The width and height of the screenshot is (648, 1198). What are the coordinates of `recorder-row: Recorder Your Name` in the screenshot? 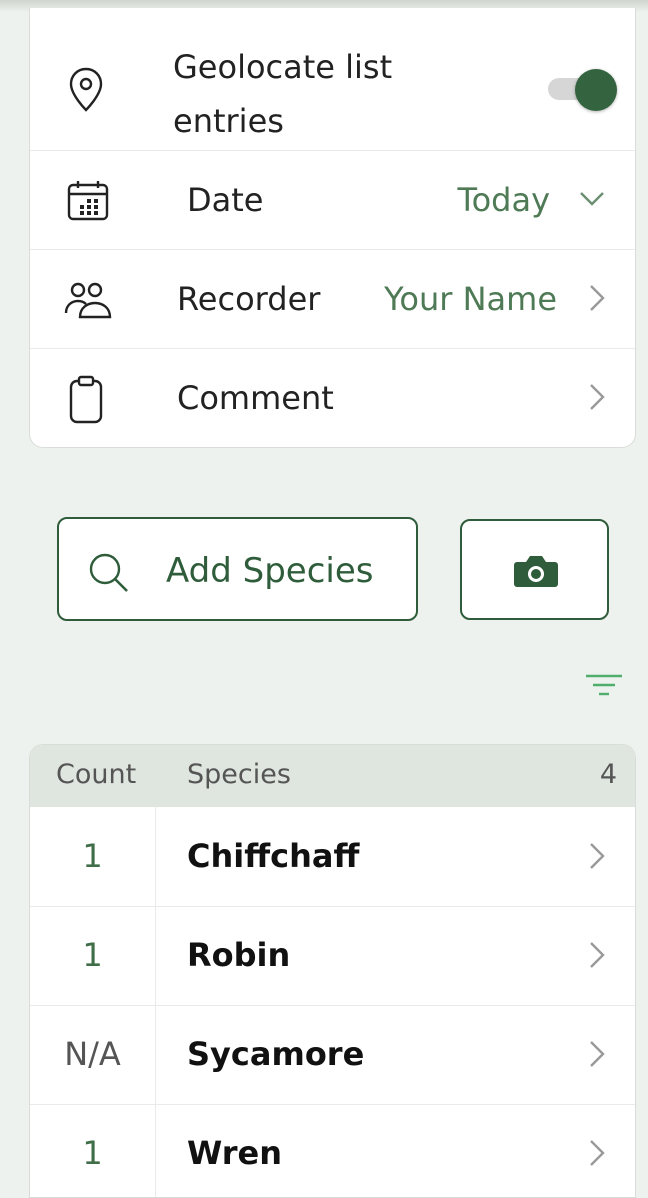 It's located at (332, 299).